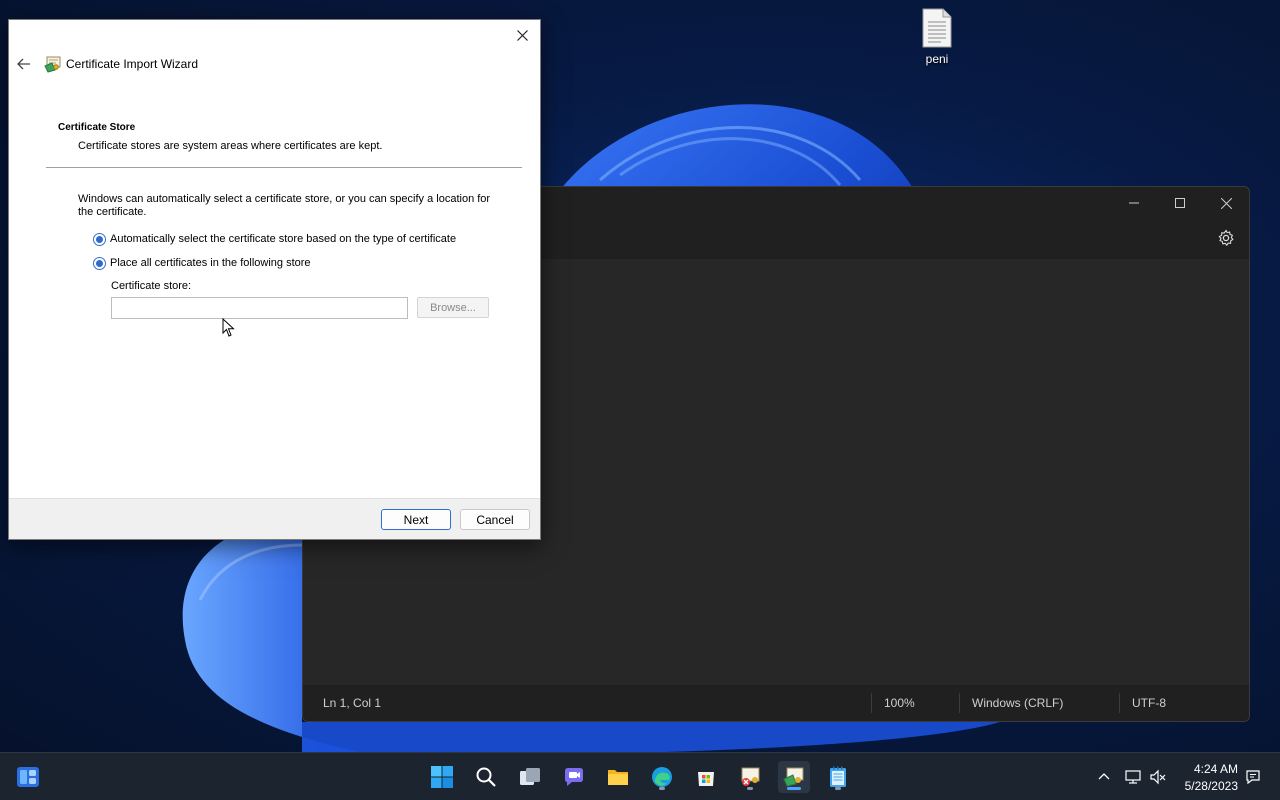 This screenshot has width=1280, height=800. What do you see at coordinates (794, 788) in the screenshot?
I see `active-indicator` at bounding box center [794, 788].